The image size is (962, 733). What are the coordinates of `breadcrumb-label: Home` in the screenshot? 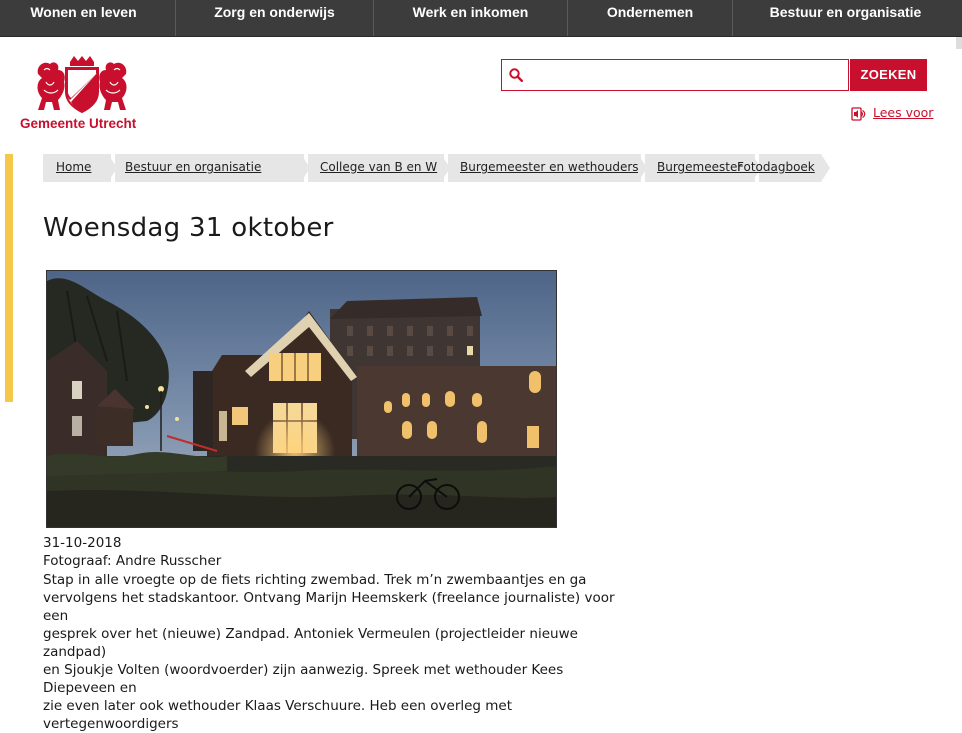 It's located at (73, 167).